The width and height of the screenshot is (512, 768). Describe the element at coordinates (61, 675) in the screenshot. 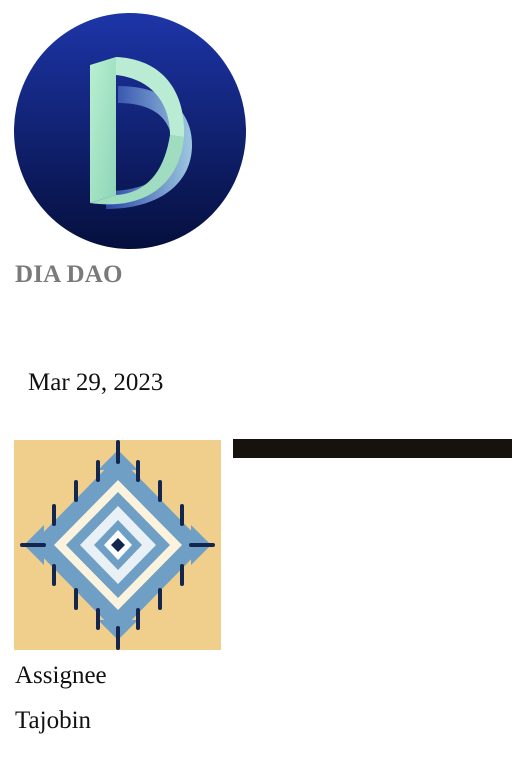

I see `assignee-label: Assignee` at that location.